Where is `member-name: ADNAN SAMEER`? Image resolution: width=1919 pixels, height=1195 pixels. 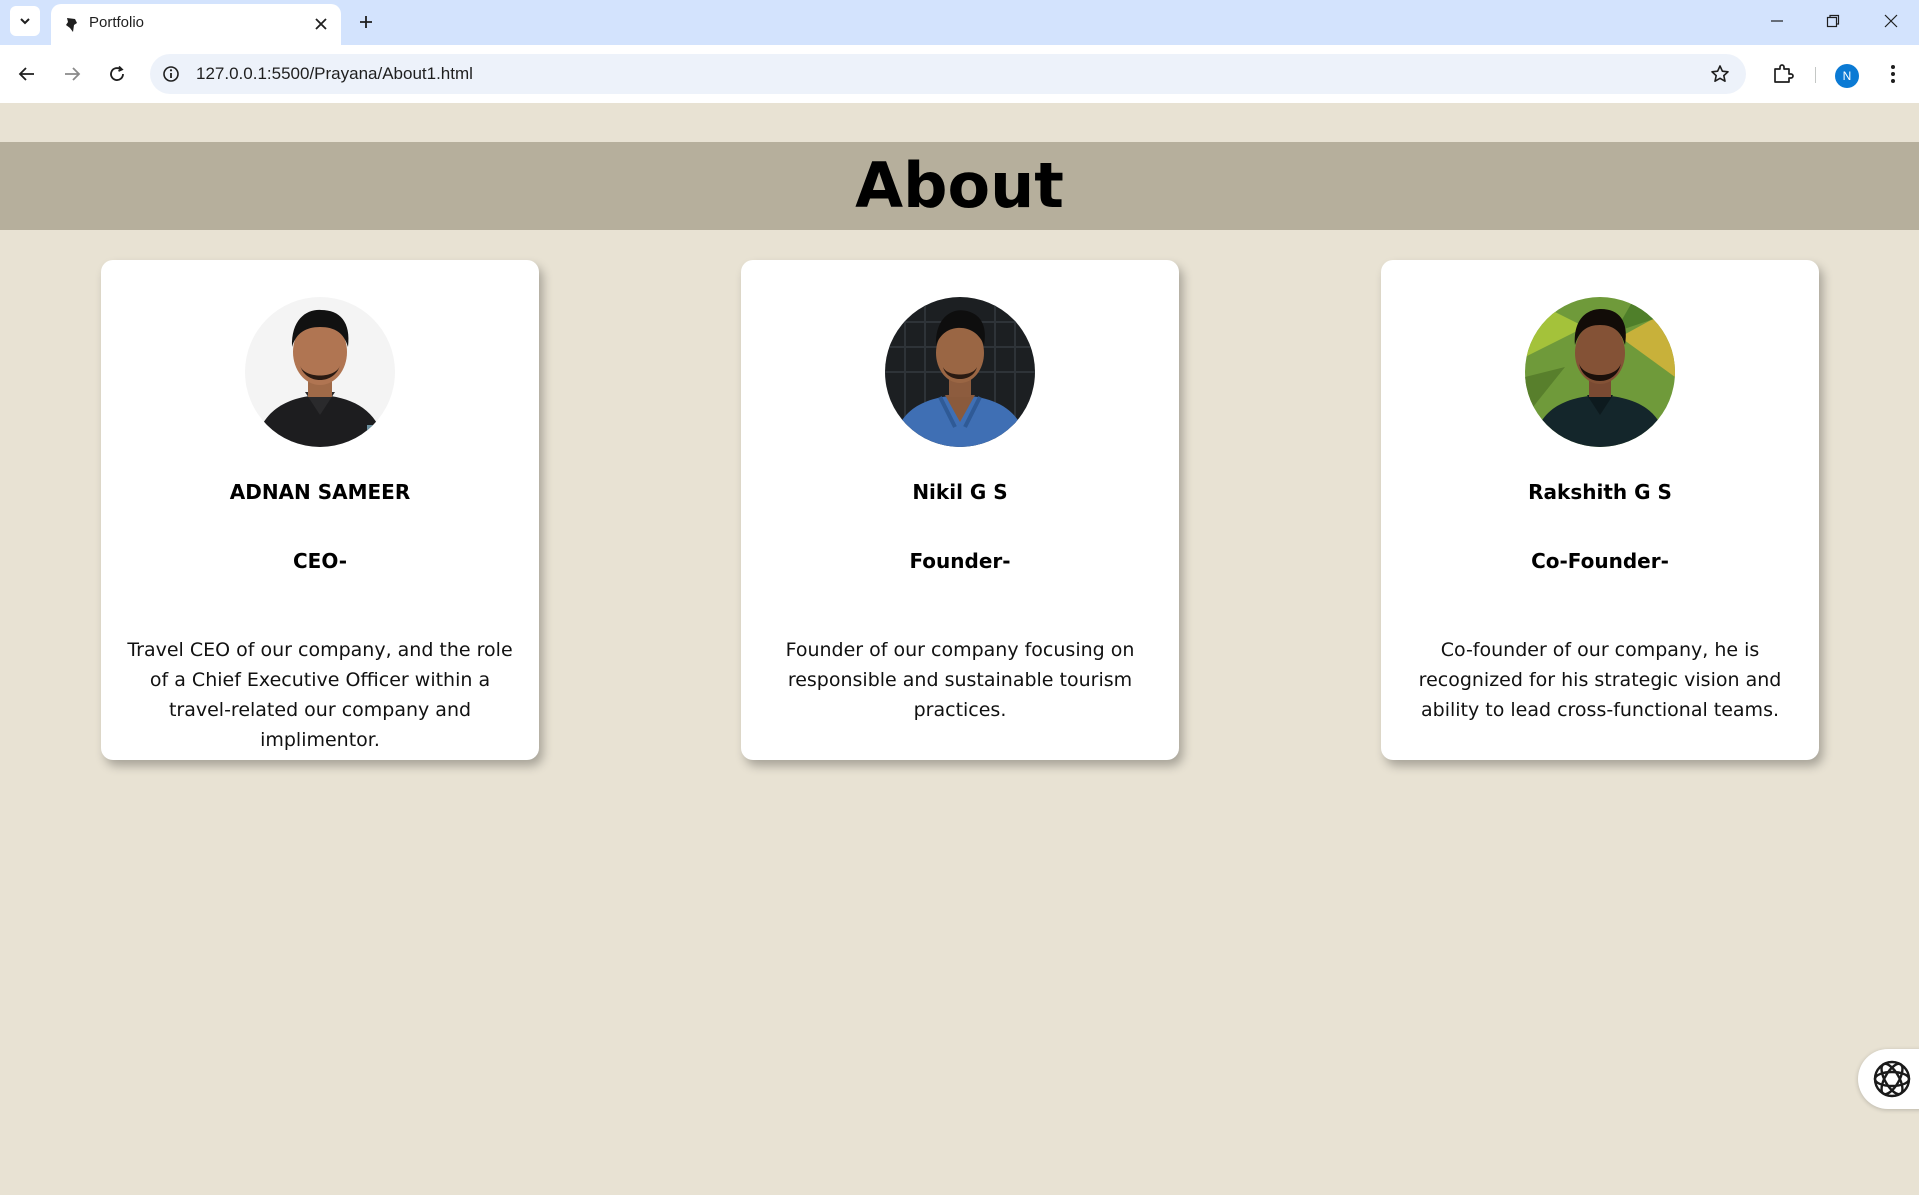 member-name: ADNAN SAMEER is located at coordinates (320, 492).